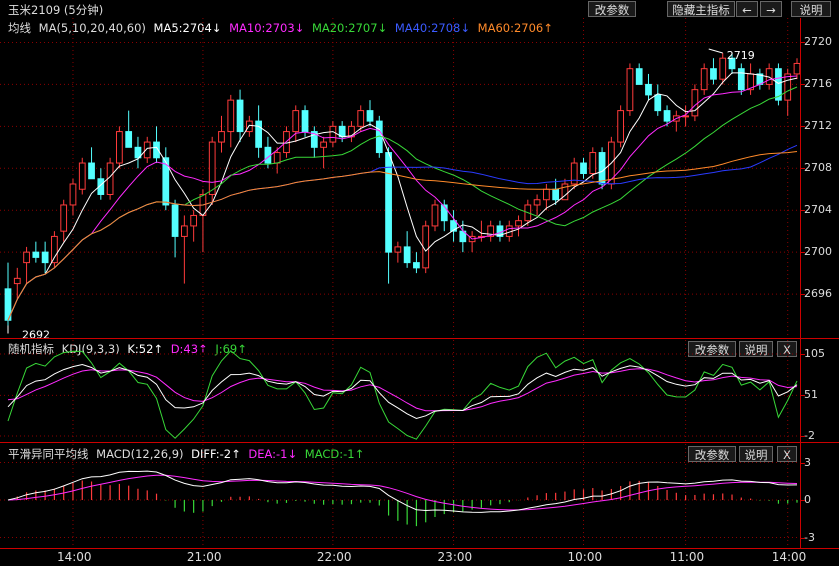 This screenshot has width=839, height=566. I want to click on right-axis-border, so click(800, 283).